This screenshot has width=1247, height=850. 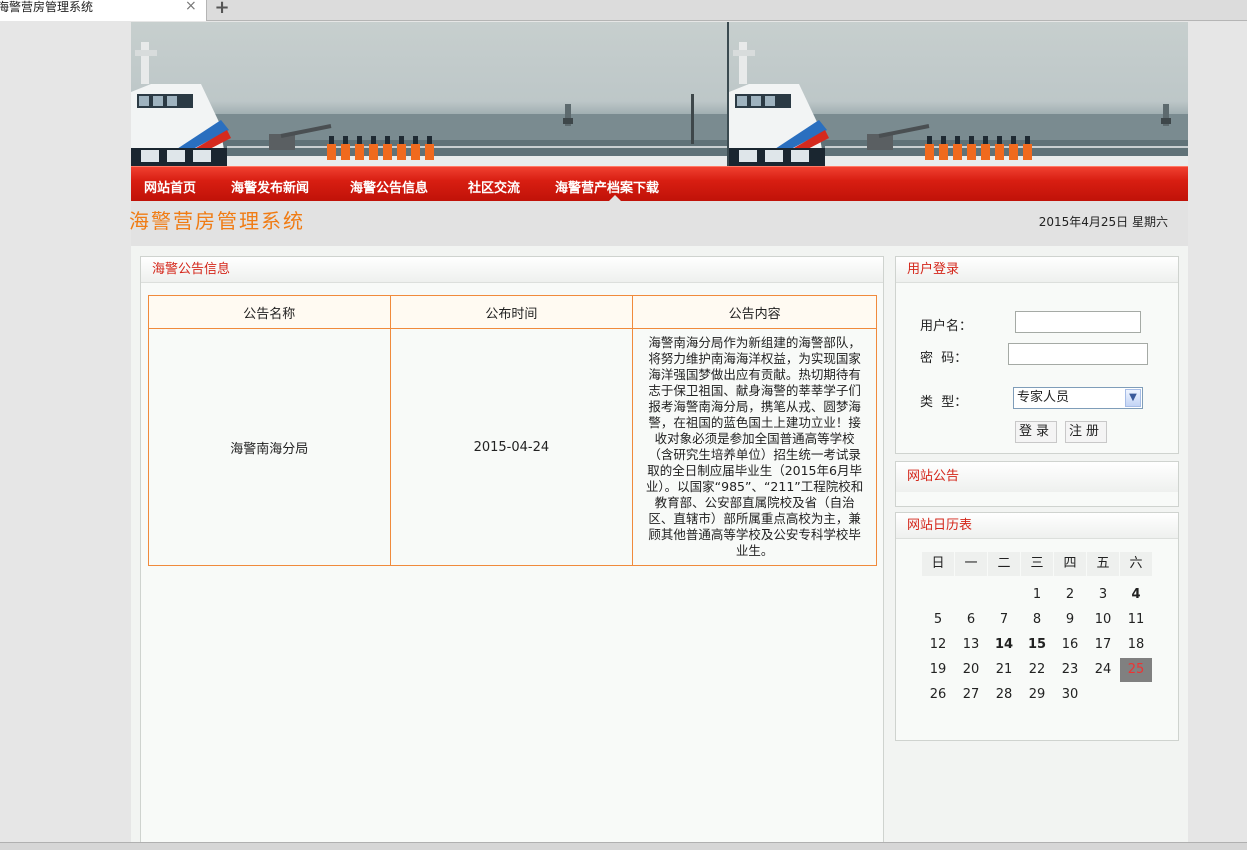 I want to click on main-nav: 网站首页 海警发布新闻 海警公告信息 社区交流 海警营产档案下载, so click(x=659, y=184).